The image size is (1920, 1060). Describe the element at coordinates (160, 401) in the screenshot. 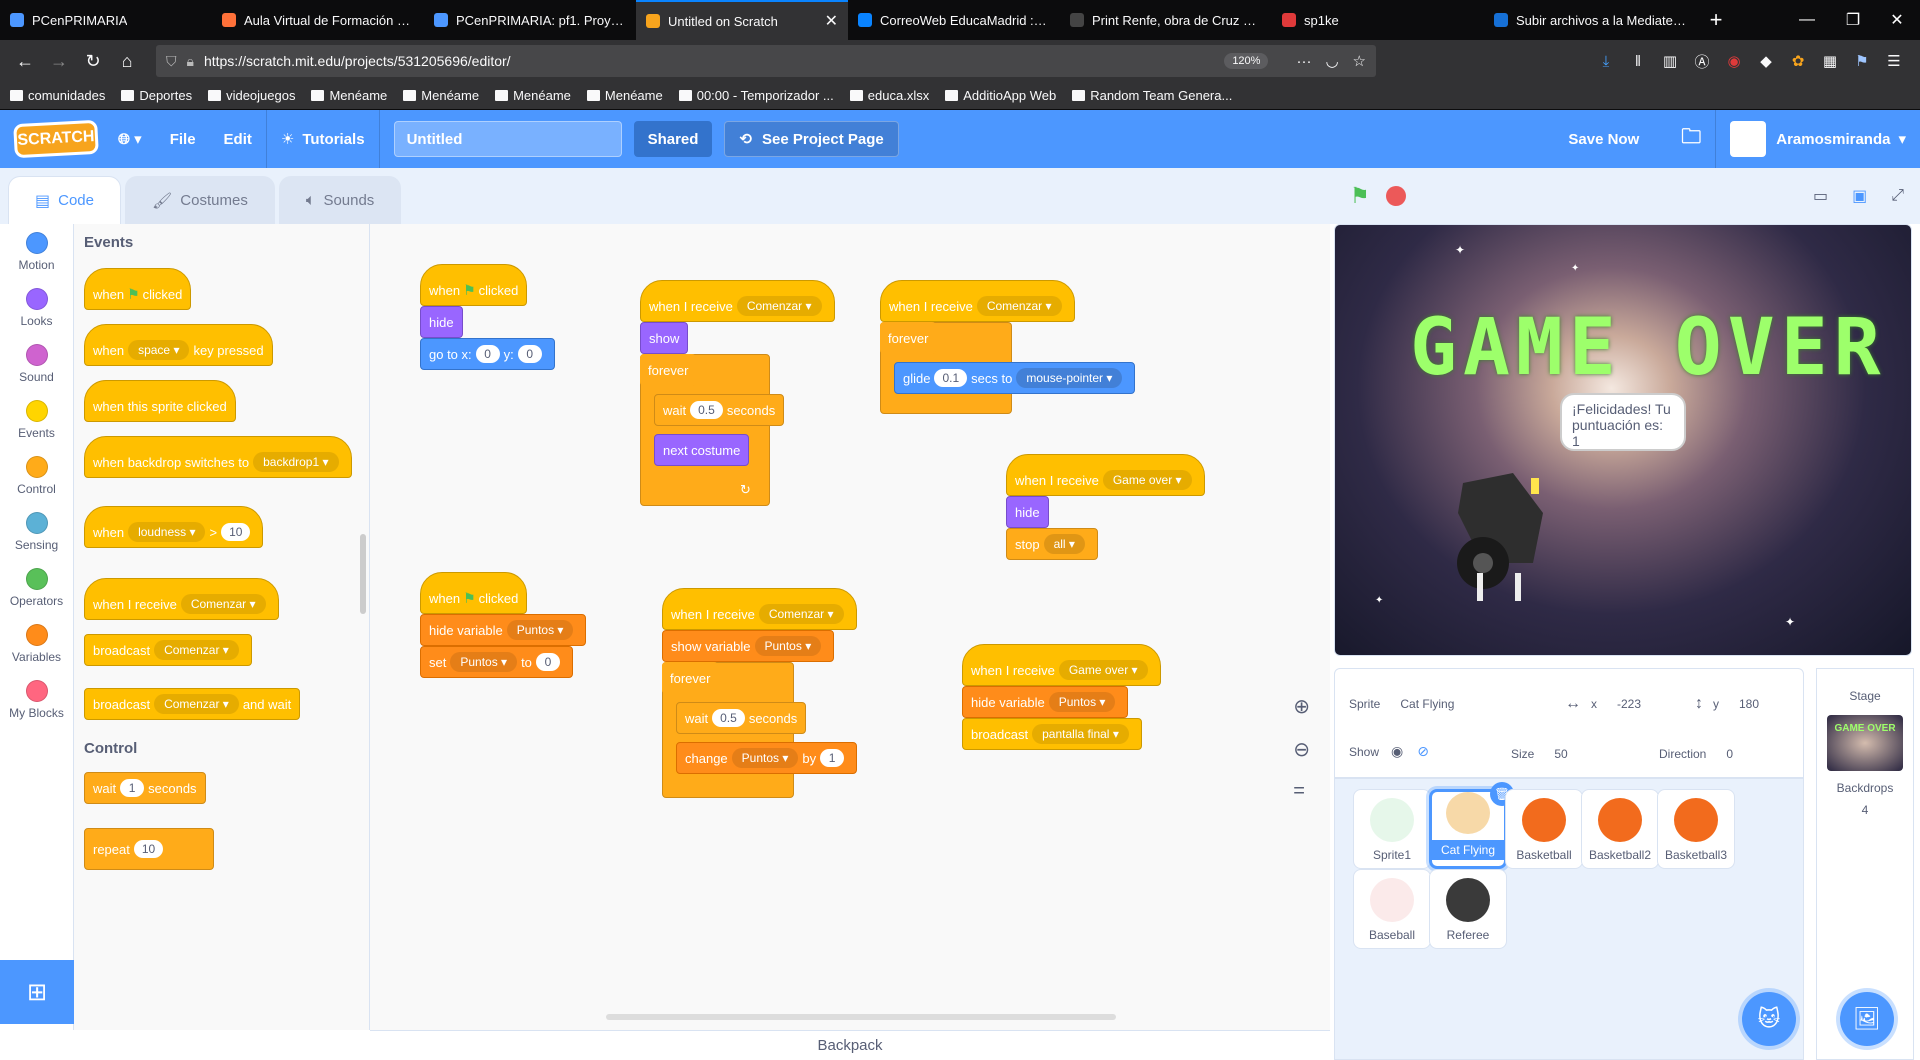

I see `when-sprite-clicked-block: when this sprite clicked` at that location.